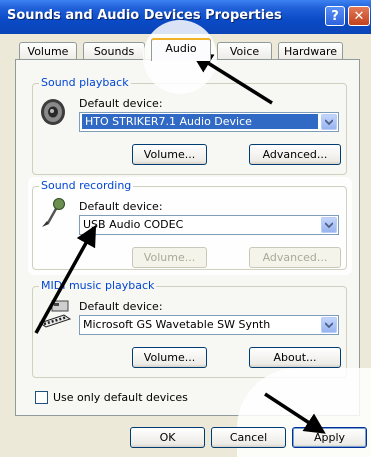  What do you see at coordinates (181, 49) in the screenshot?
I see `tab-audio-focus: Audio` at bounding box center [181, 49].